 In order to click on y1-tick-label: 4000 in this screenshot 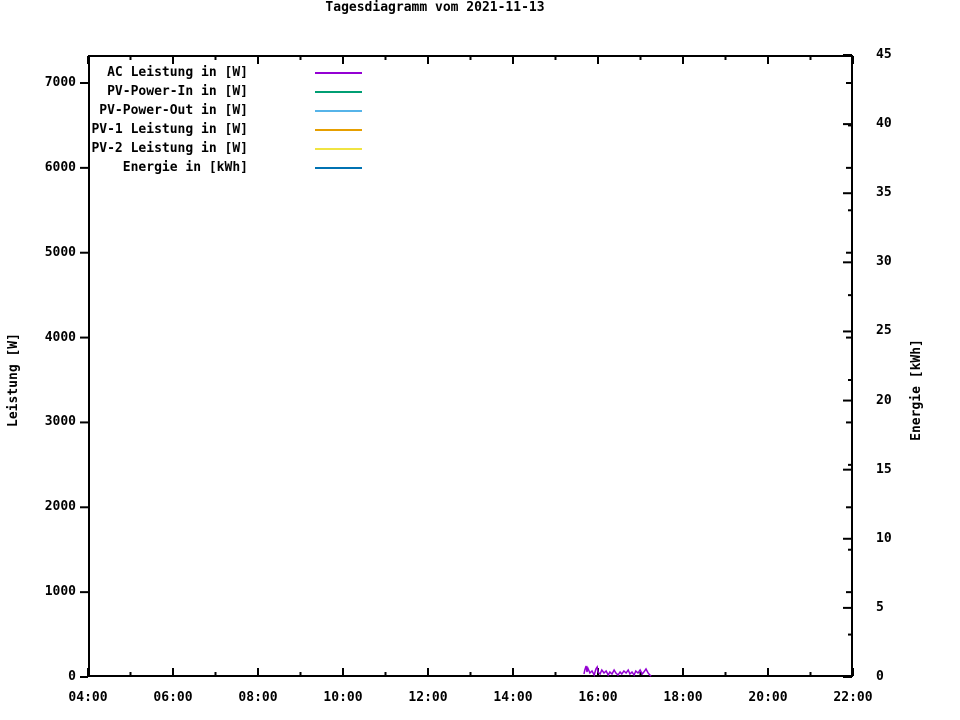, I will do `click(60, 337)`.